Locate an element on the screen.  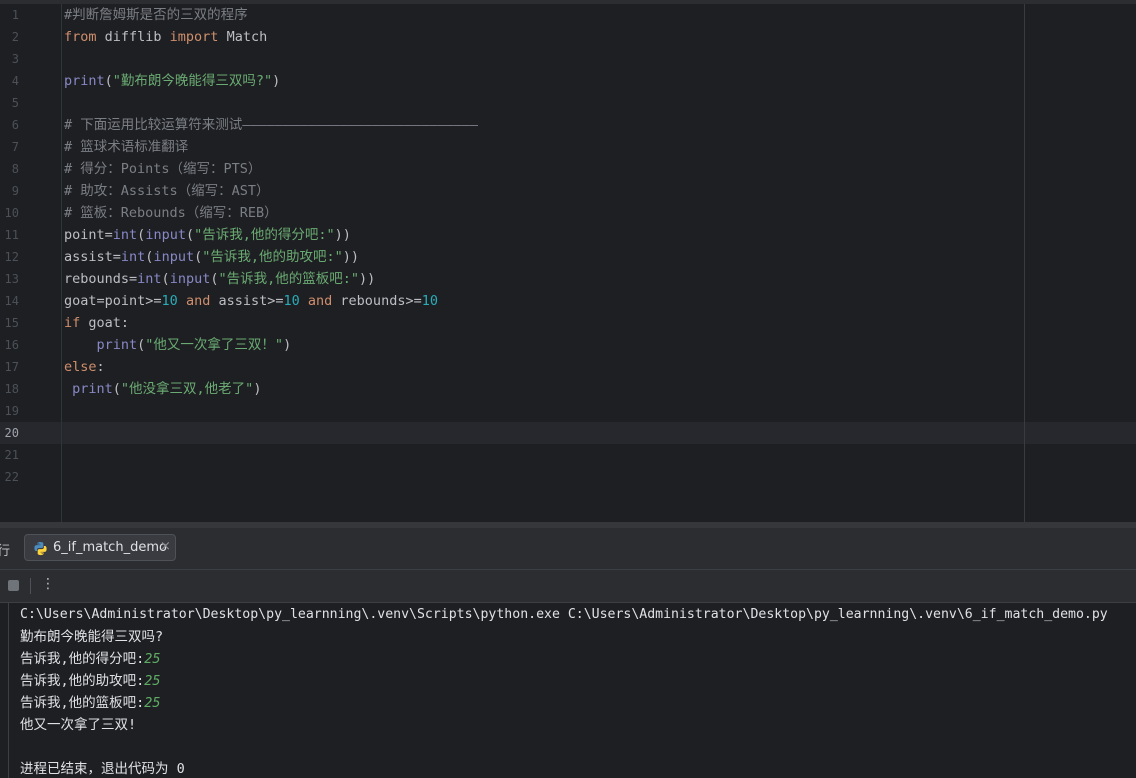
console-output-line: 告诉我,他的助攻吧:25 is located at coordinates (90, 681).